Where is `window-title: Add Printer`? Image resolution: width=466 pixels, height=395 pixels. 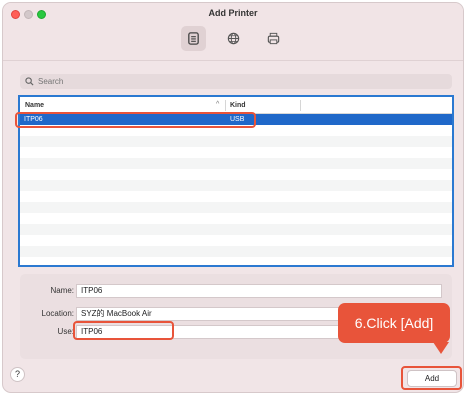
window-title: Add Printer is located at coordinates (233, 13).